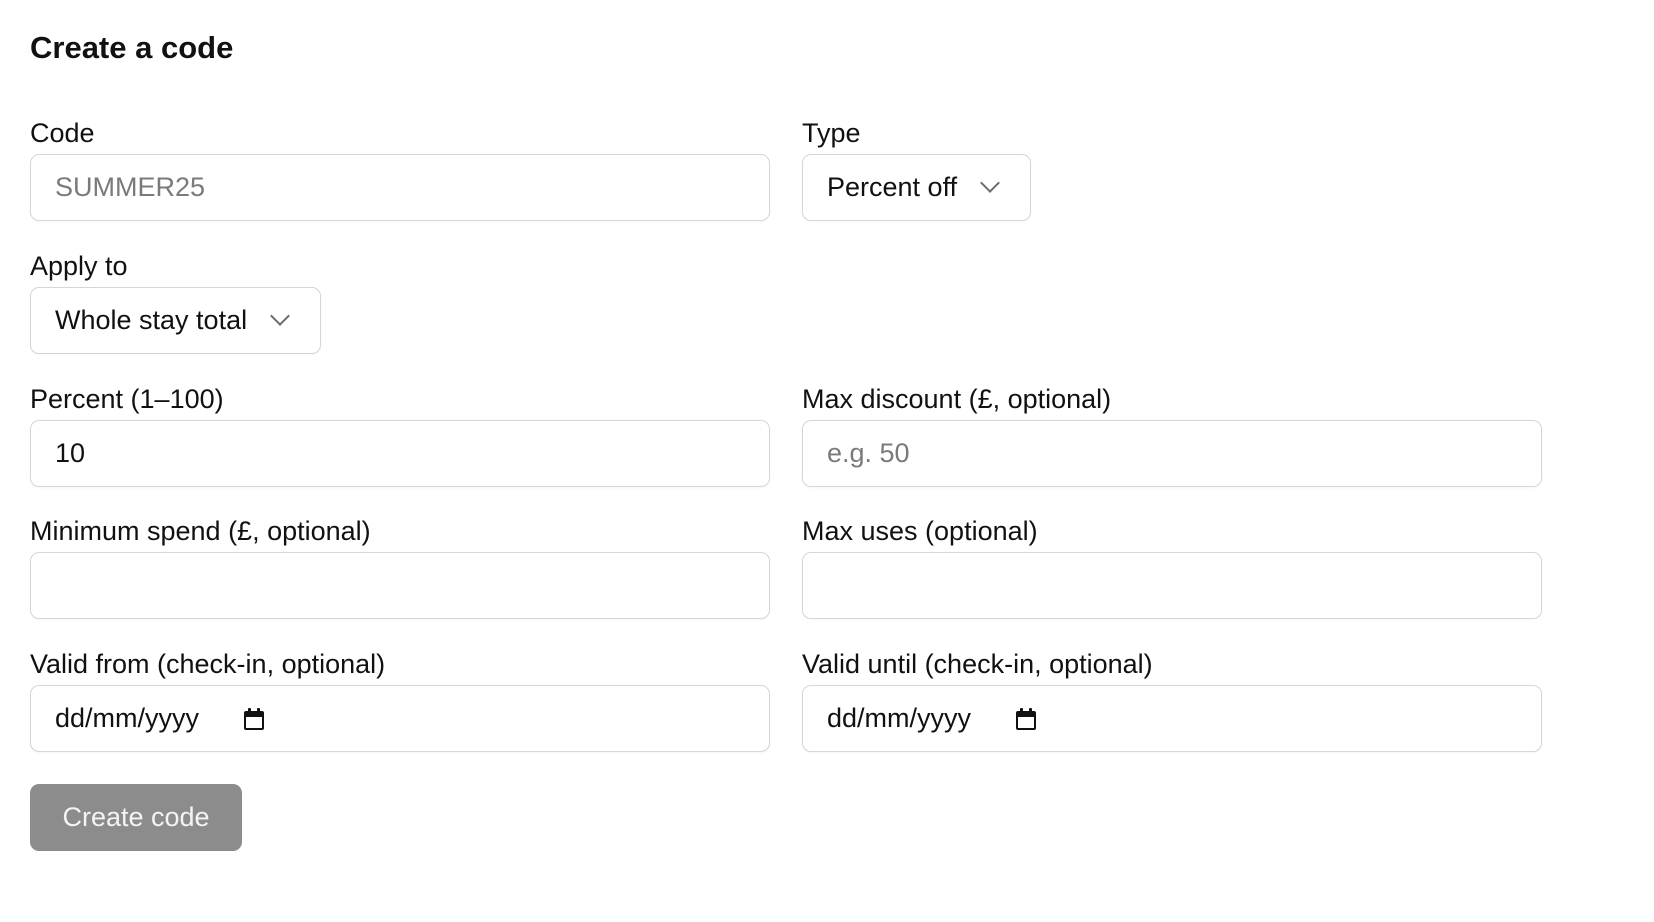 Image resolution: width=1654 pixels, height=922 pixels. I want to click on type-select: Percent off, so click(916, 187).